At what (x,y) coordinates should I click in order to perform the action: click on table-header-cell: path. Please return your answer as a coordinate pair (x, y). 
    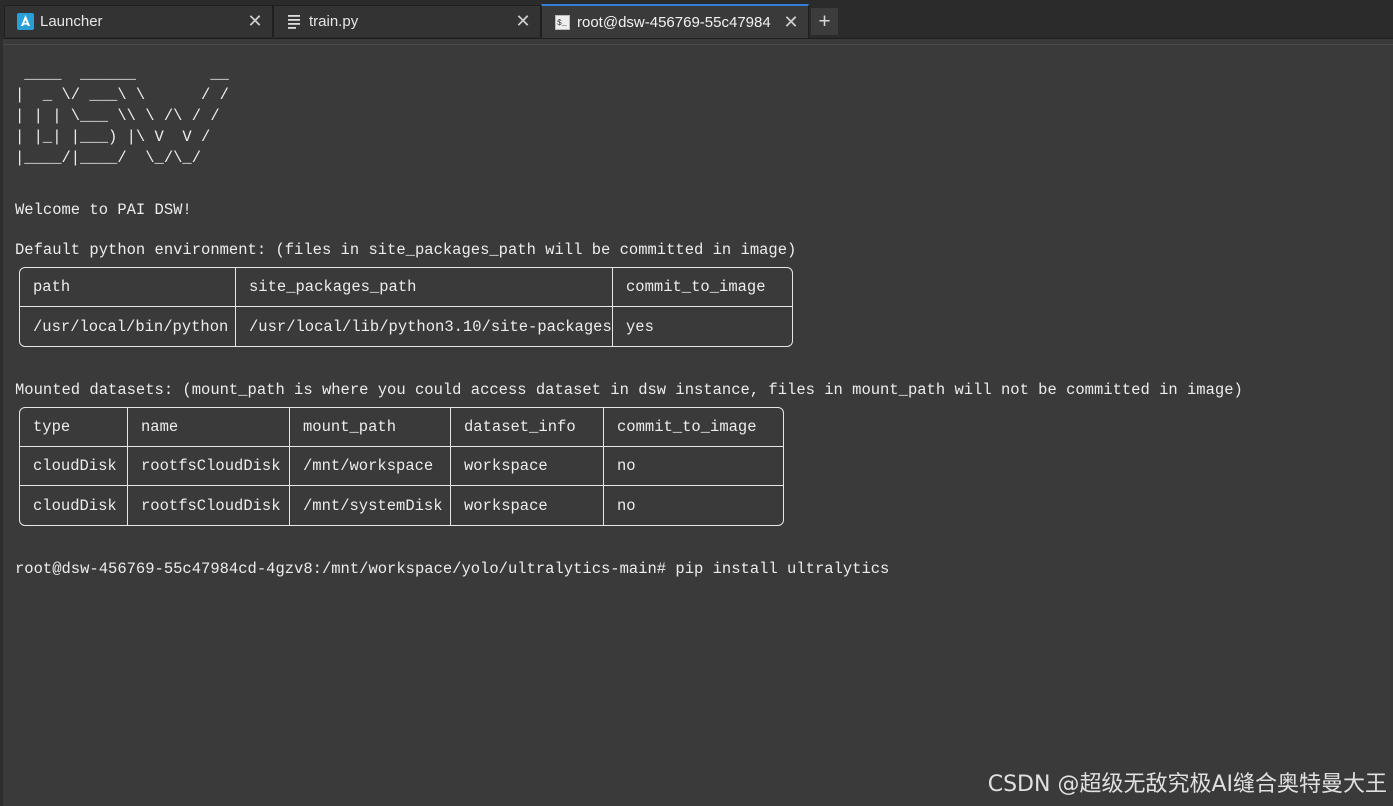
    Looking at the image, I should click on (128, 287).